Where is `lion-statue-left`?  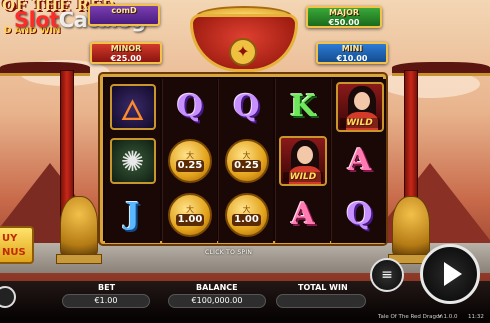 lion-statue-left is located at coordinates (79, 226).